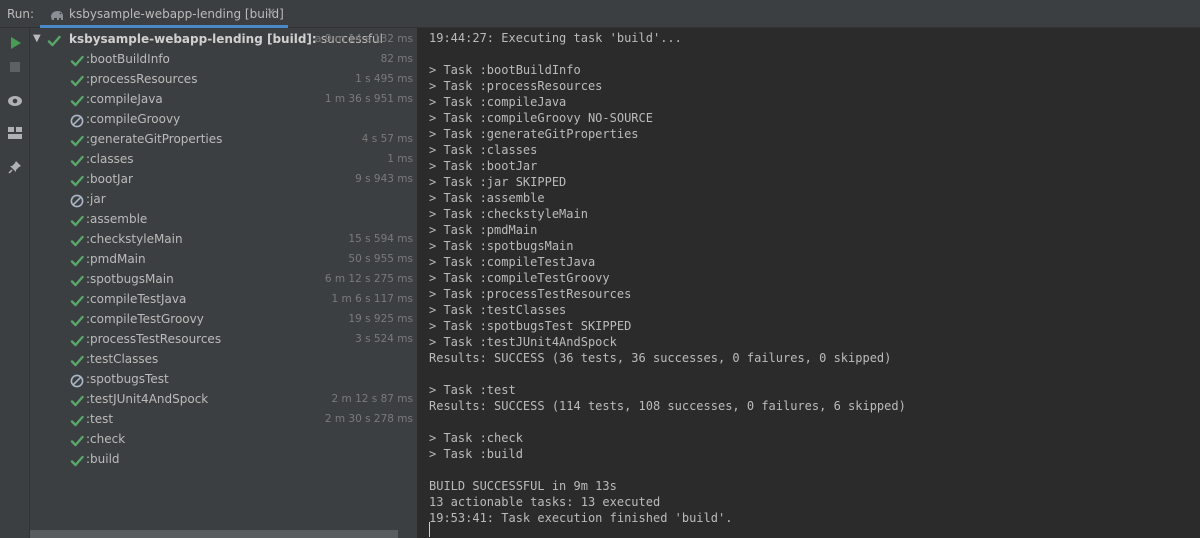 This screenshot has width=1200, height=538. I want to click on run-toolbar: Run: ksbysample-webapp-lending [build] ×, so click(600, 14).